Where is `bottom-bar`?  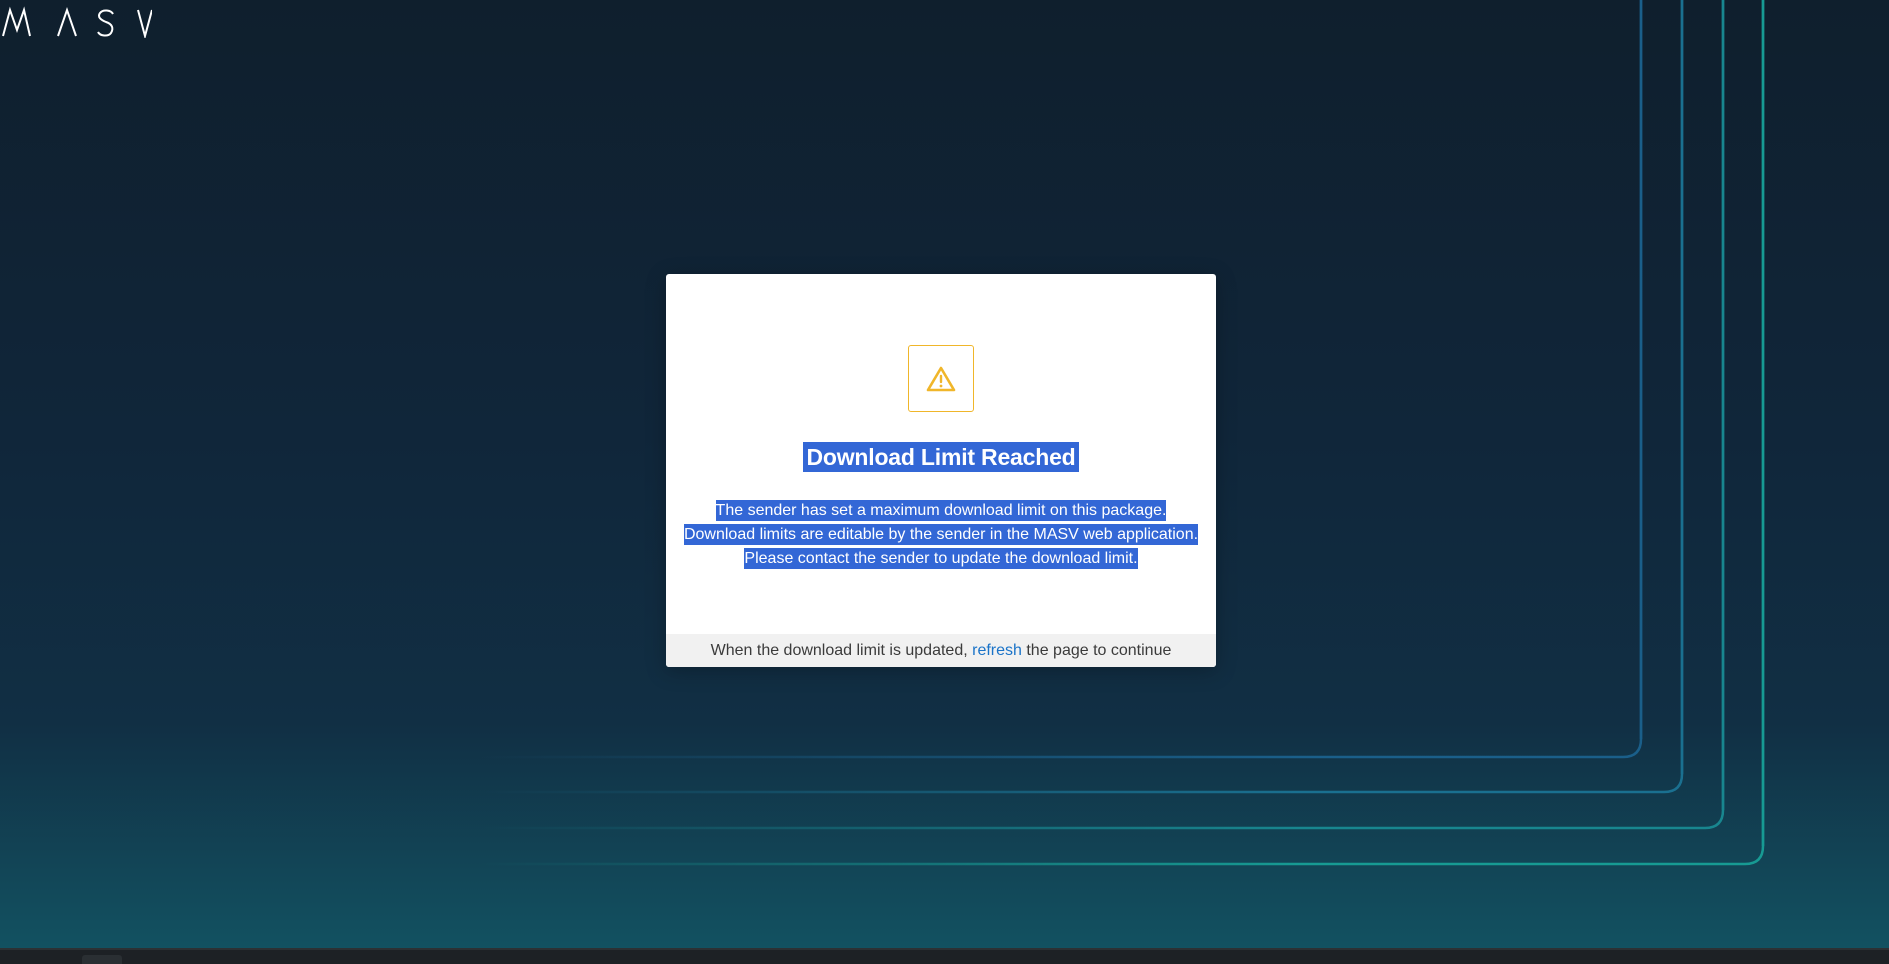
bottom-bar is located at coordinates (944, 956).